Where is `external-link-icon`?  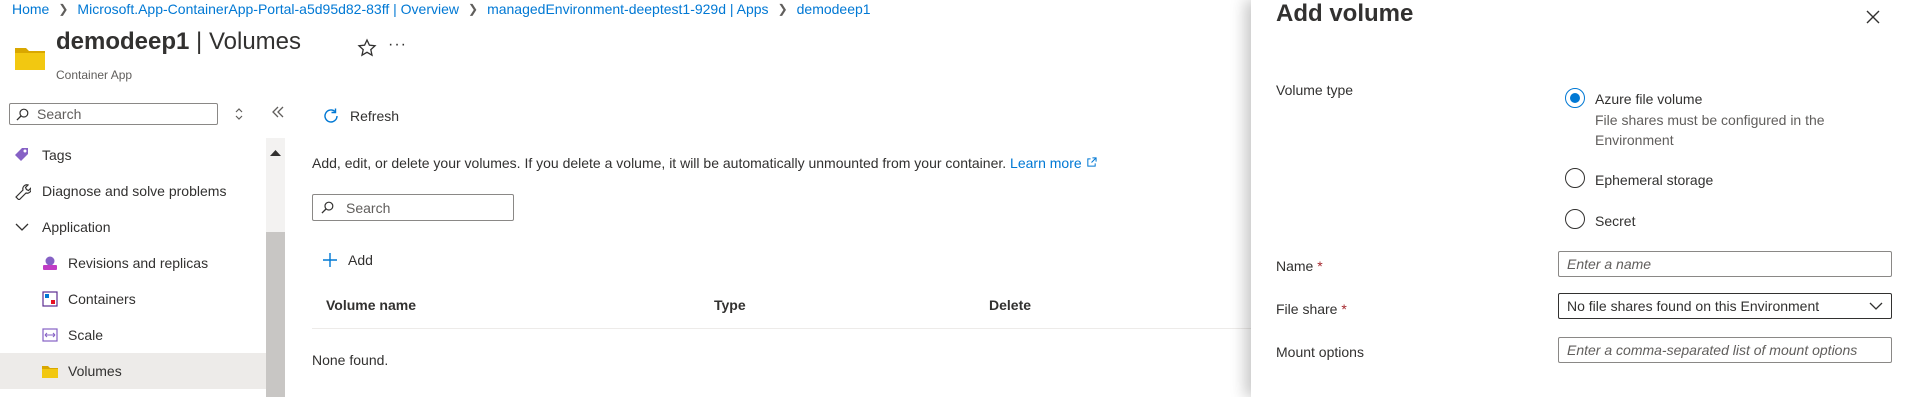
external-link-icon is located at coordinates (1091, 162).